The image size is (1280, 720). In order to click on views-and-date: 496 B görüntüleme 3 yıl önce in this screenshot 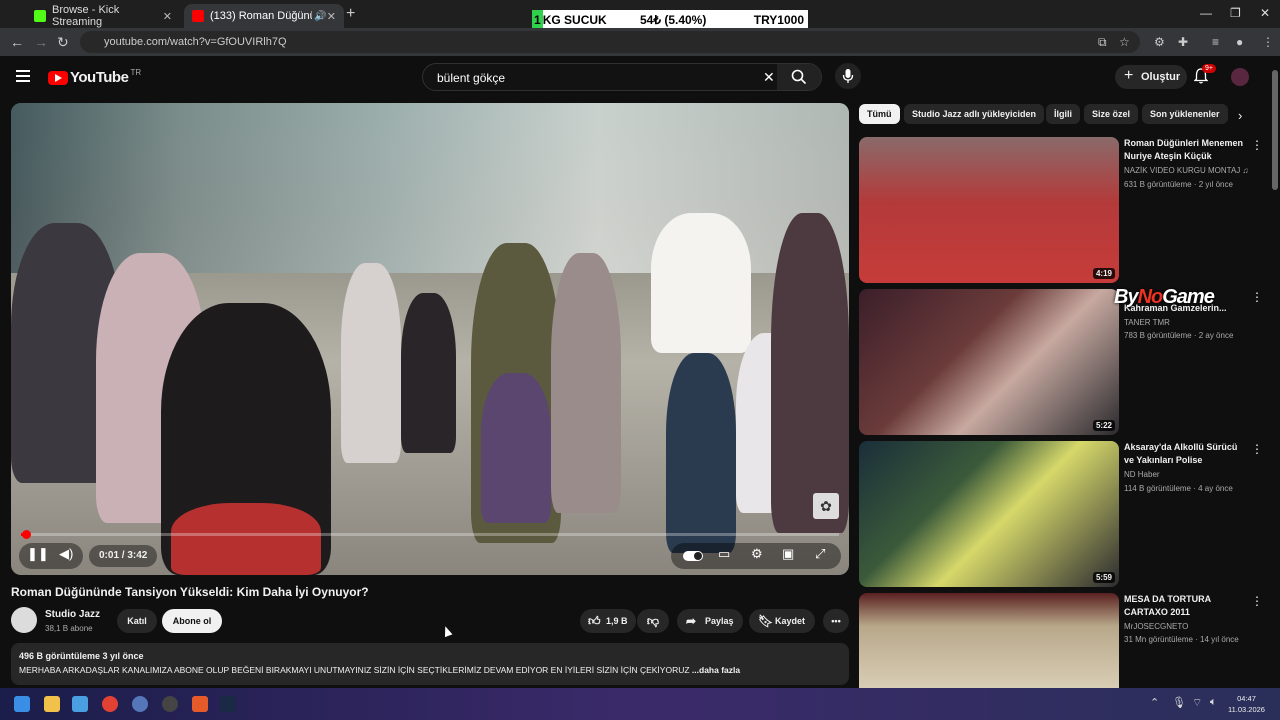, I will do `click(81, 656)`.